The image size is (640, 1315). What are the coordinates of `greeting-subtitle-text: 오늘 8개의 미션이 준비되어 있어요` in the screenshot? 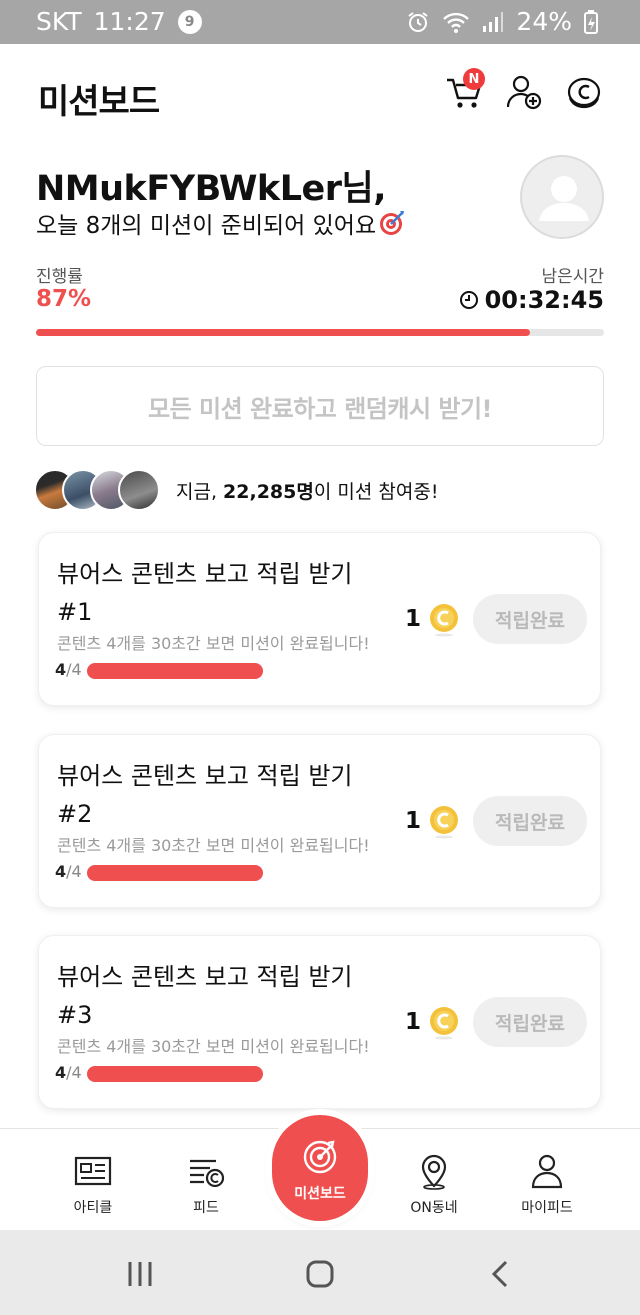 It's located at (206, 226).